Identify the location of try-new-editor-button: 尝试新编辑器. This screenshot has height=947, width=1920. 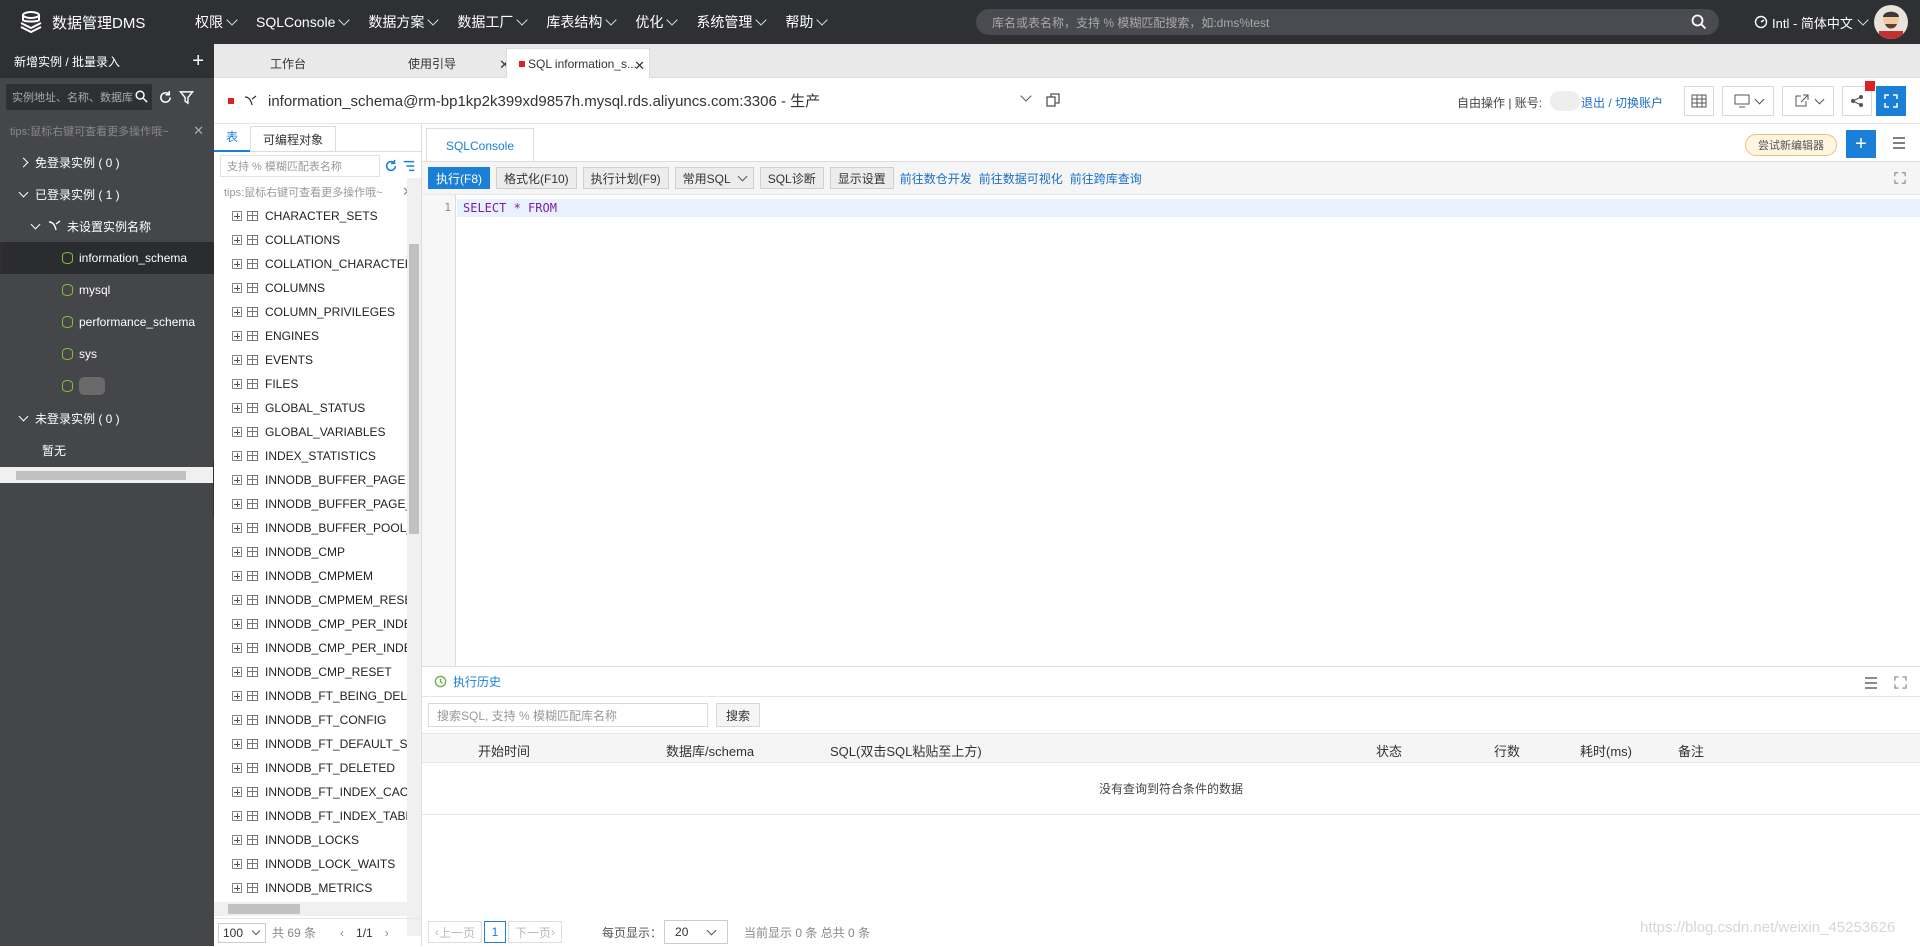
(1791, 145).